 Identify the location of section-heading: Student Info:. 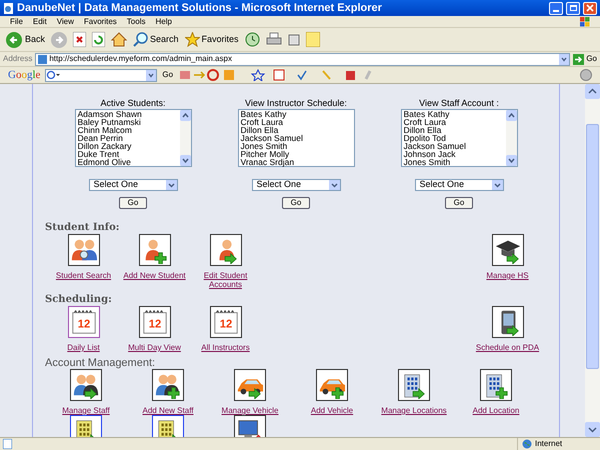
(82, 228).